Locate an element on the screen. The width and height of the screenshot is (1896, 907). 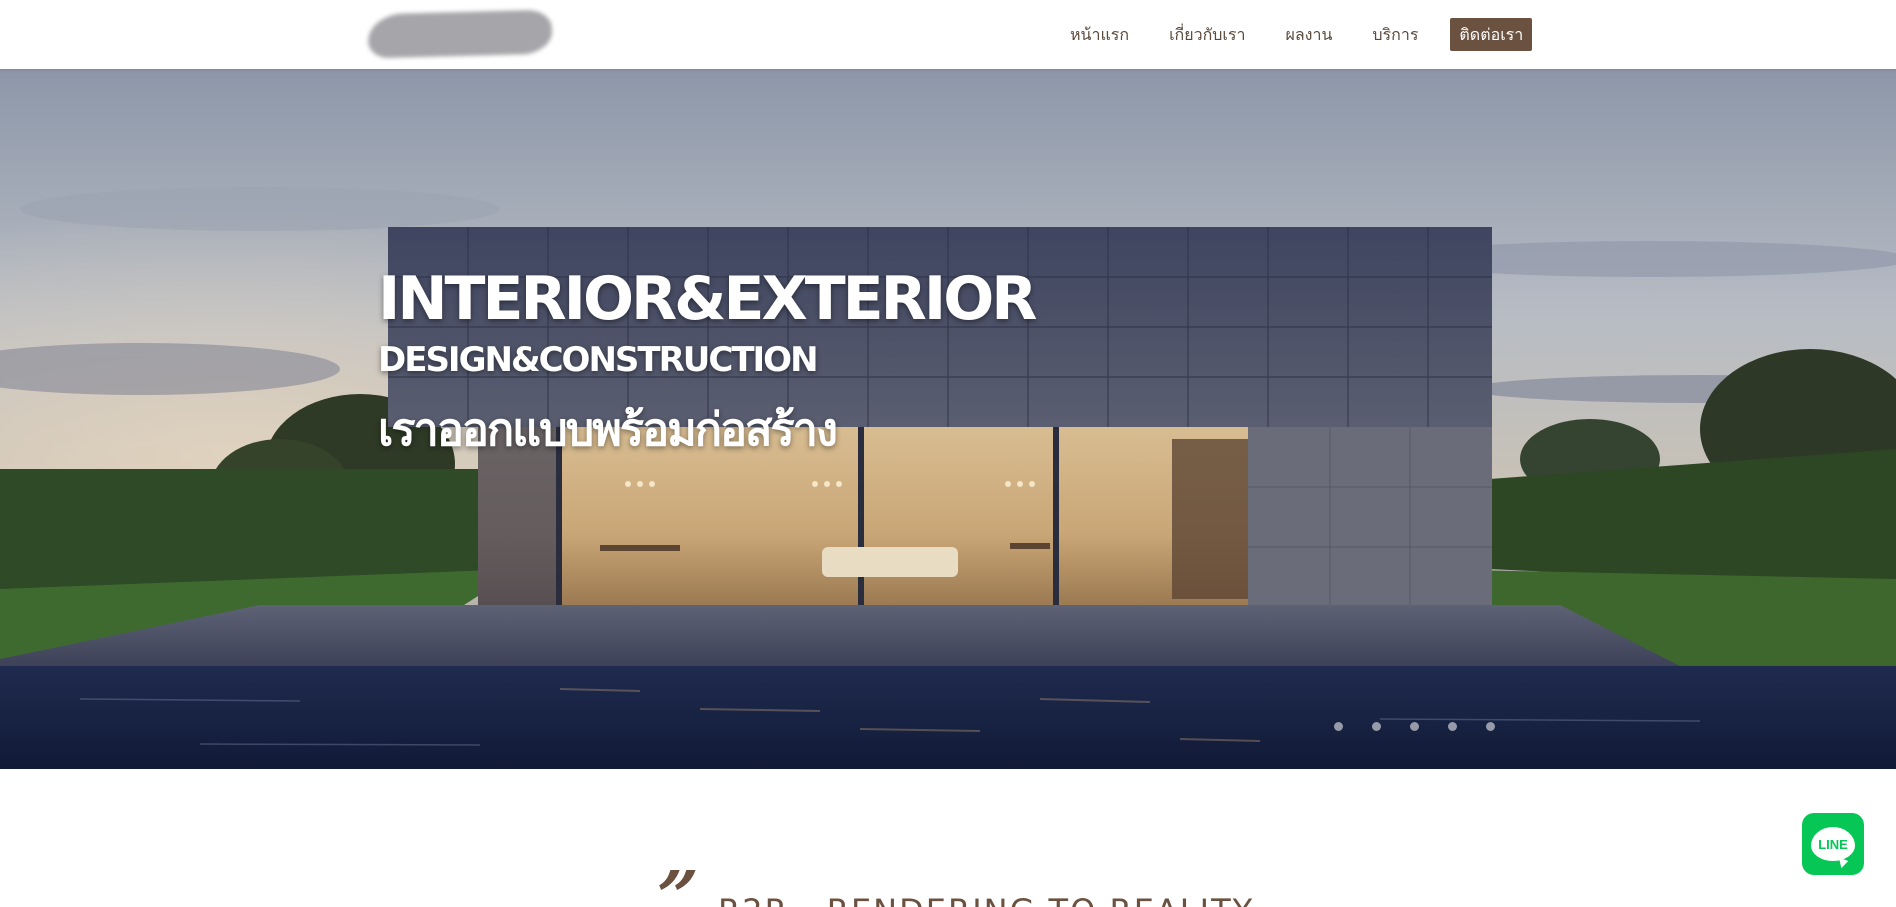
line-label: LINE is located at coordinates (1833, 844).